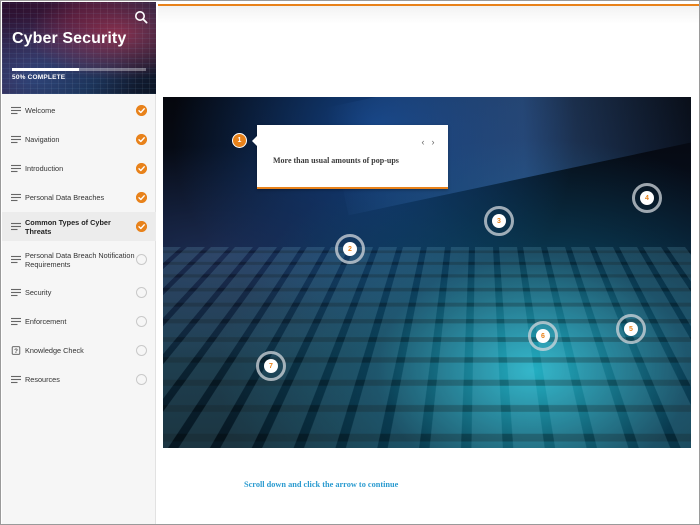 Image resolution: width=700 pixels, height=525 pixels. Describe the element at coordinates (79, 110) in the screenshot. I see `sidebar-item-welcome: Welcome` at that location.